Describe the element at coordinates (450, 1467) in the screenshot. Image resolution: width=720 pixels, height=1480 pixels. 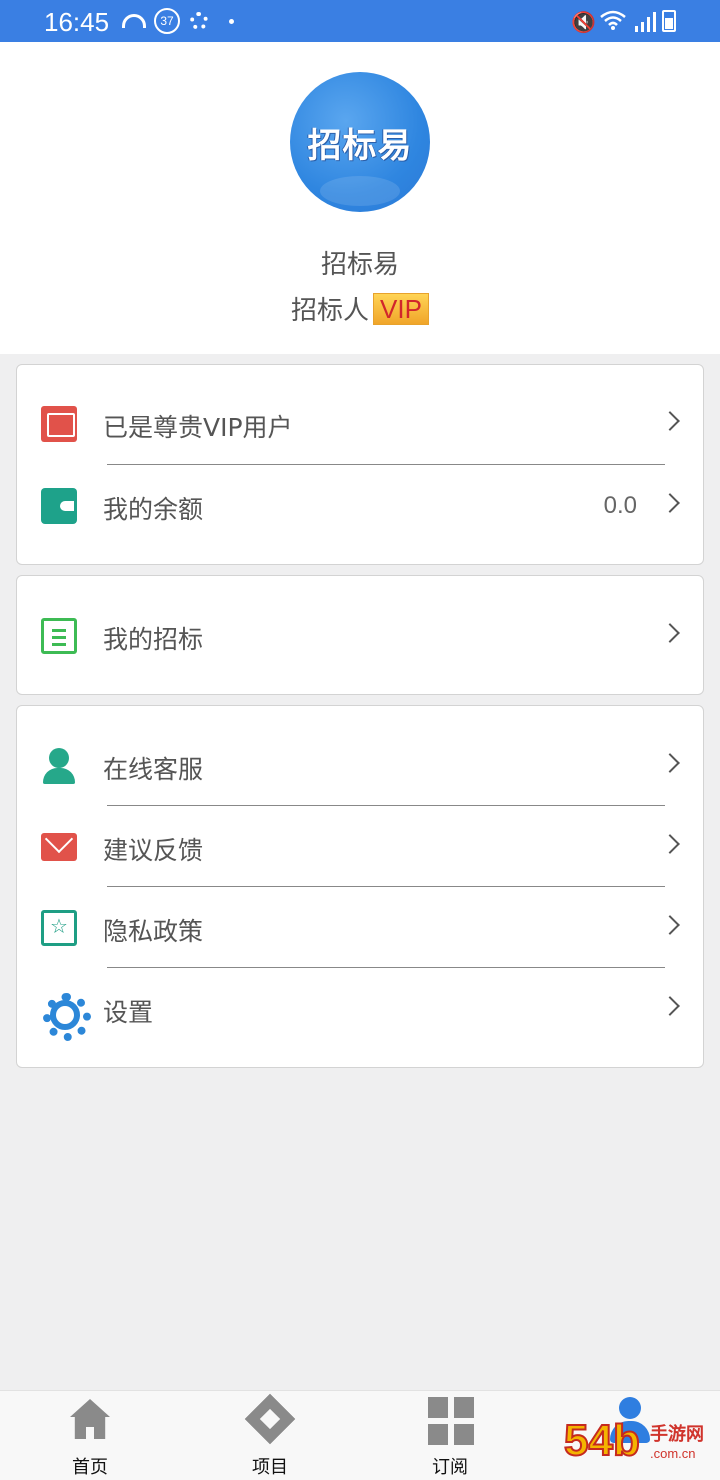
I see `tab-label: 订阅` at that location.